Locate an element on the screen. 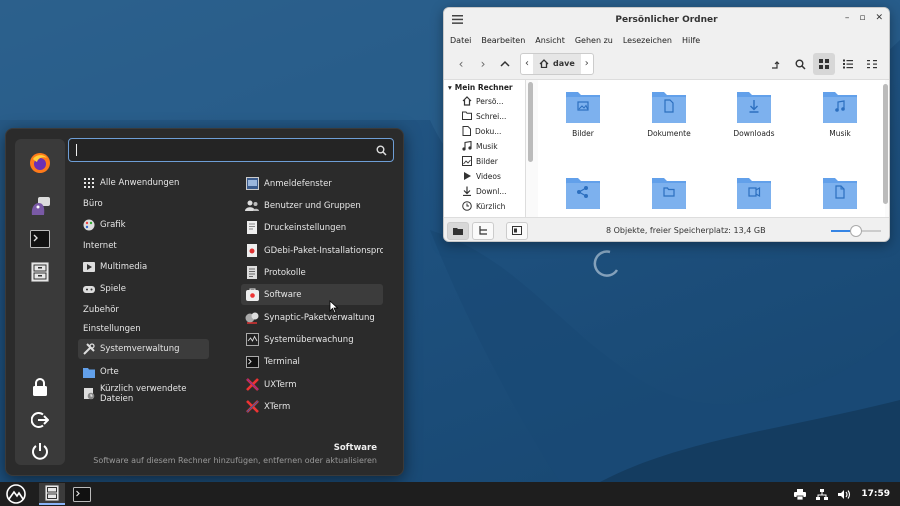  app-item: Druckeinstellungen is located at coordinates (312, 227).